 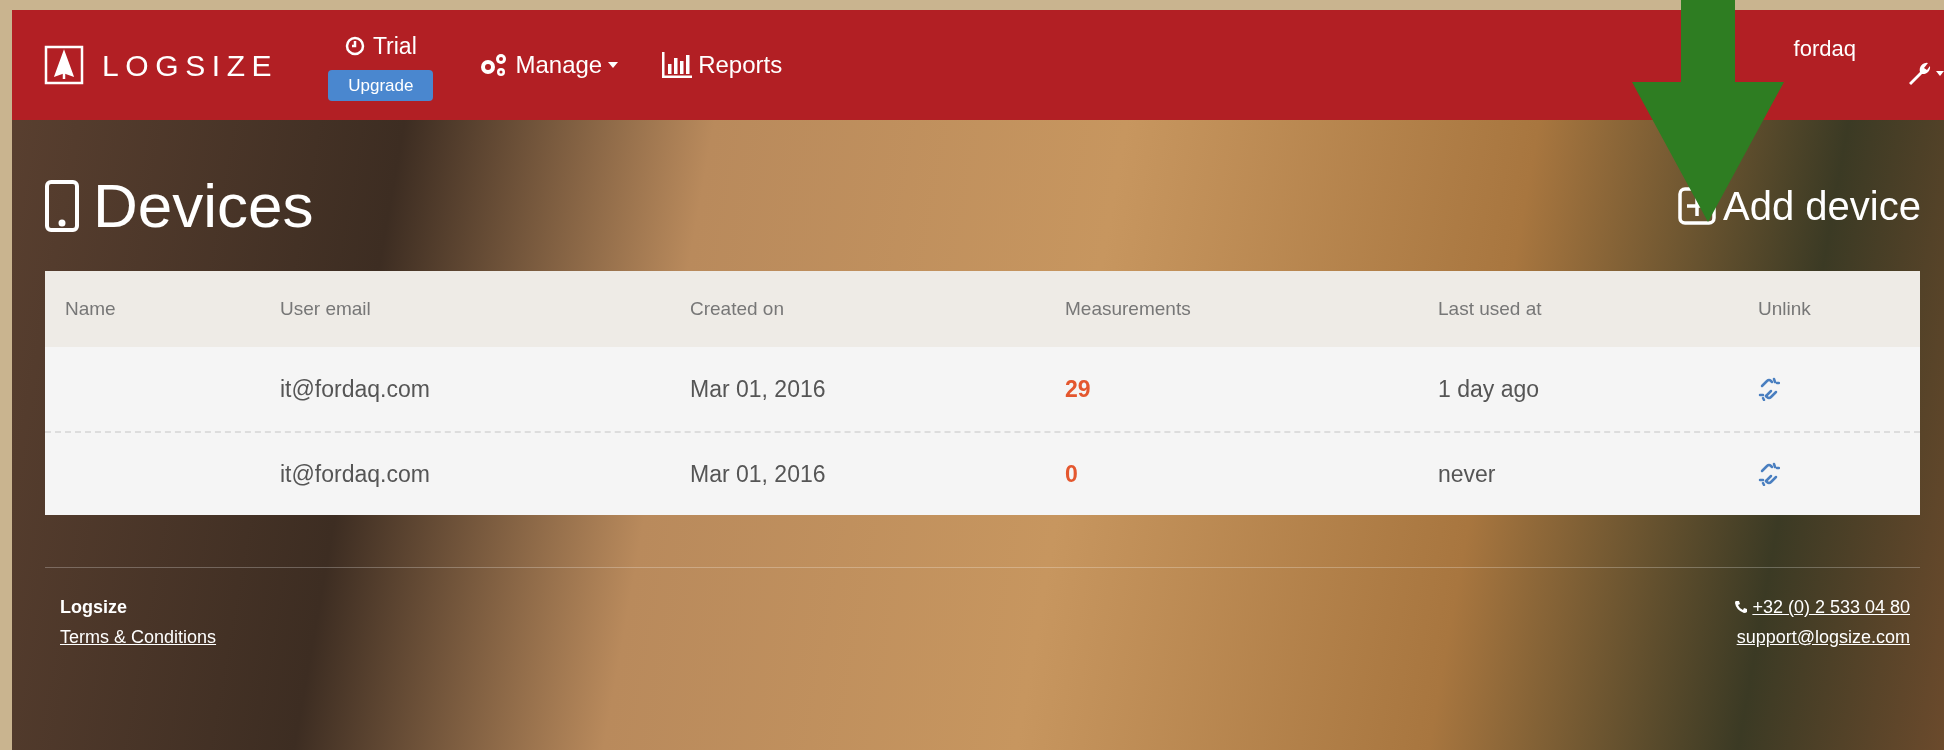 What do you see at coordinates (737, 308) in the screenshot?
I see `column-header: Created on` at bounding box center [737, 308].